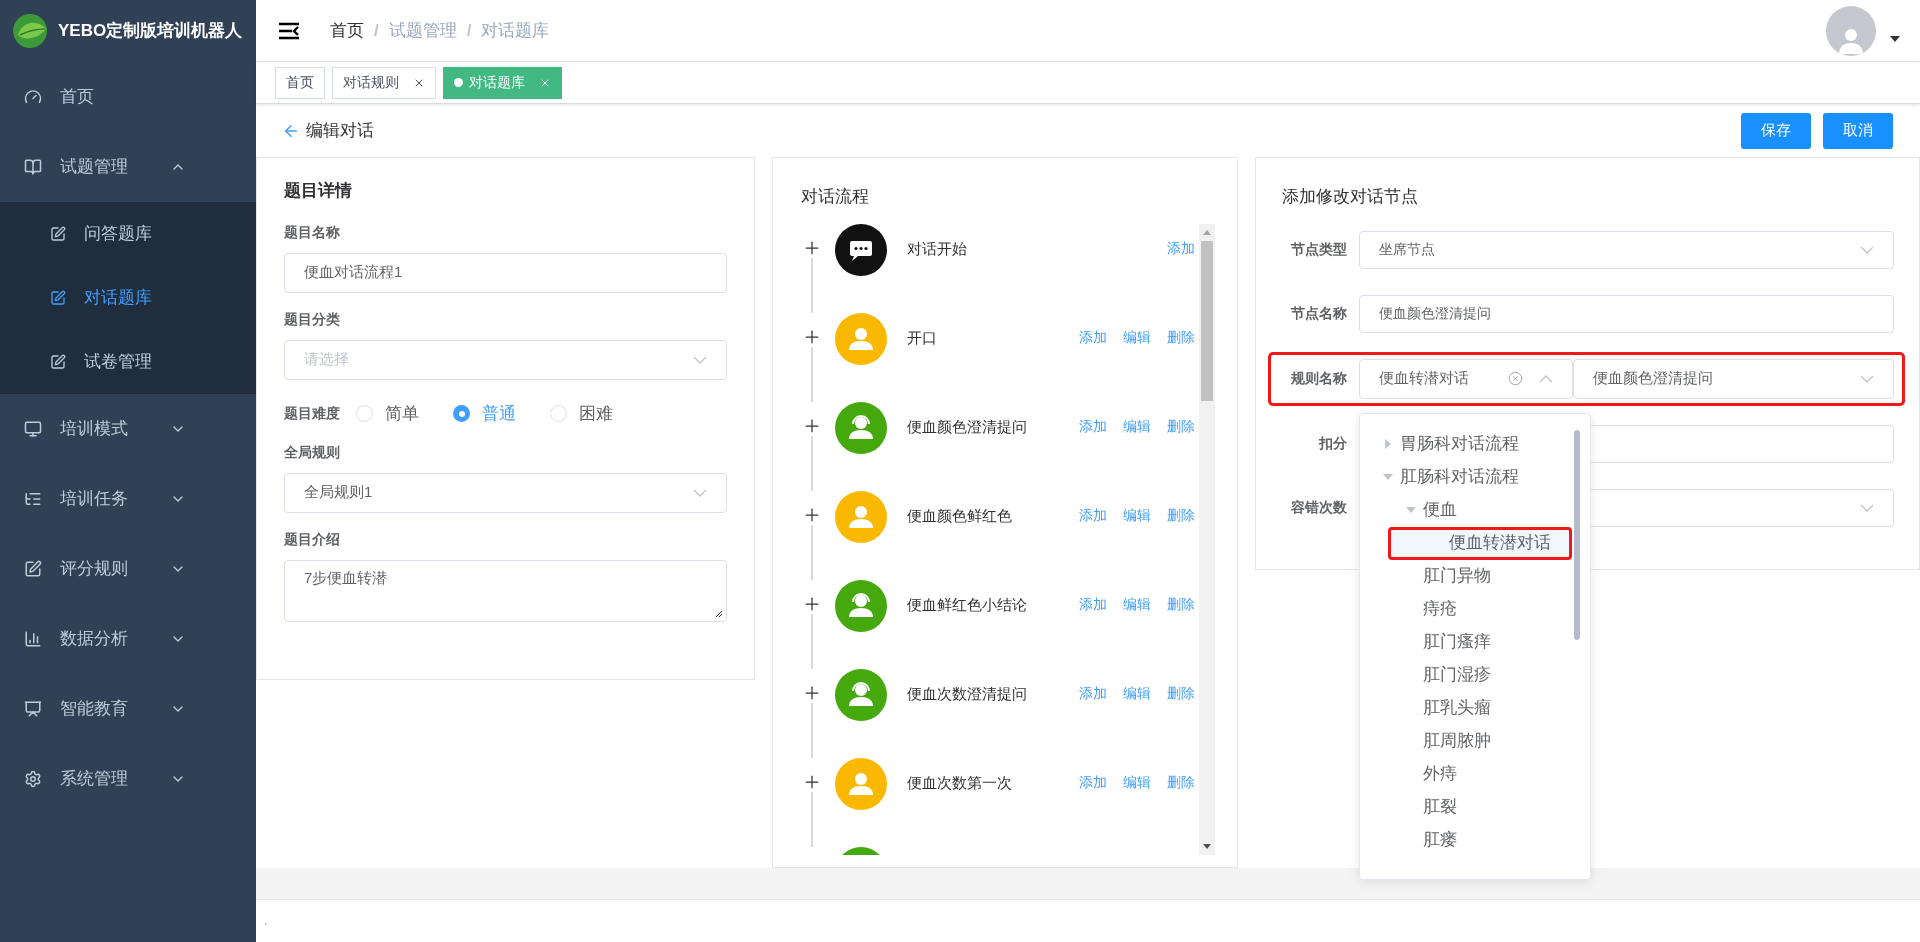 This screenshot has width=1920, height=942. Describe the element at coordinates (128, 779) in the screenshot. I see `sidebar-item: 系统管理` at that location.